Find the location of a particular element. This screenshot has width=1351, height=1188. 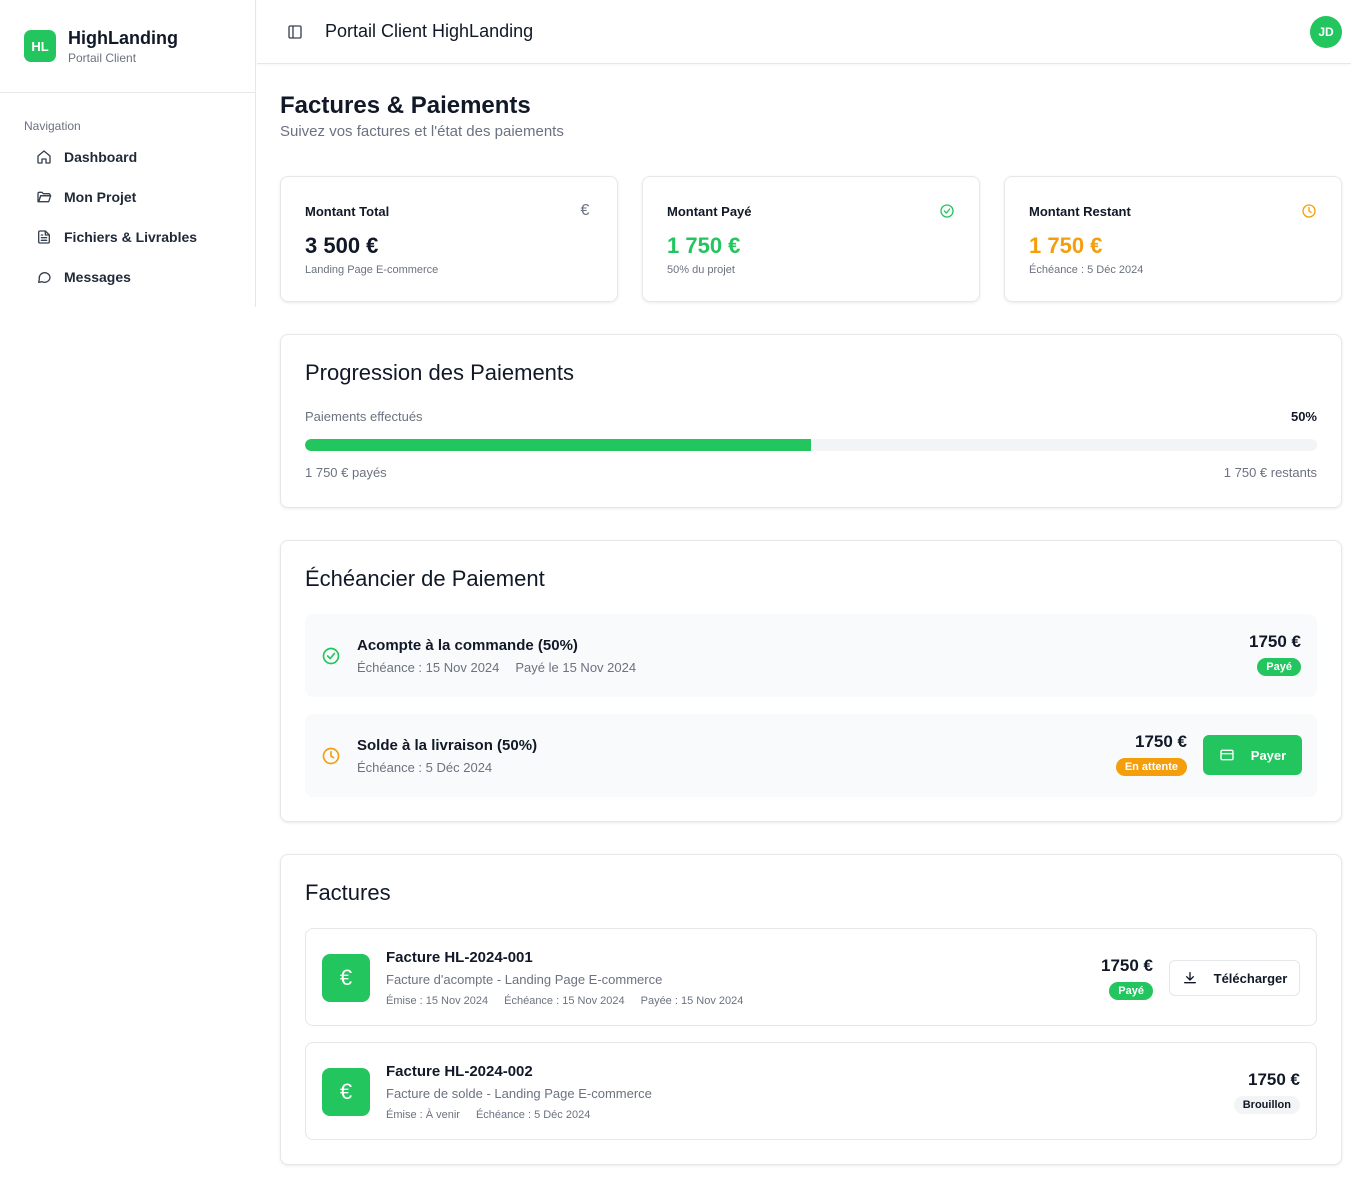

schedule-item-title: Acompte à la commande (50%) is located at coordinates (467, 645).